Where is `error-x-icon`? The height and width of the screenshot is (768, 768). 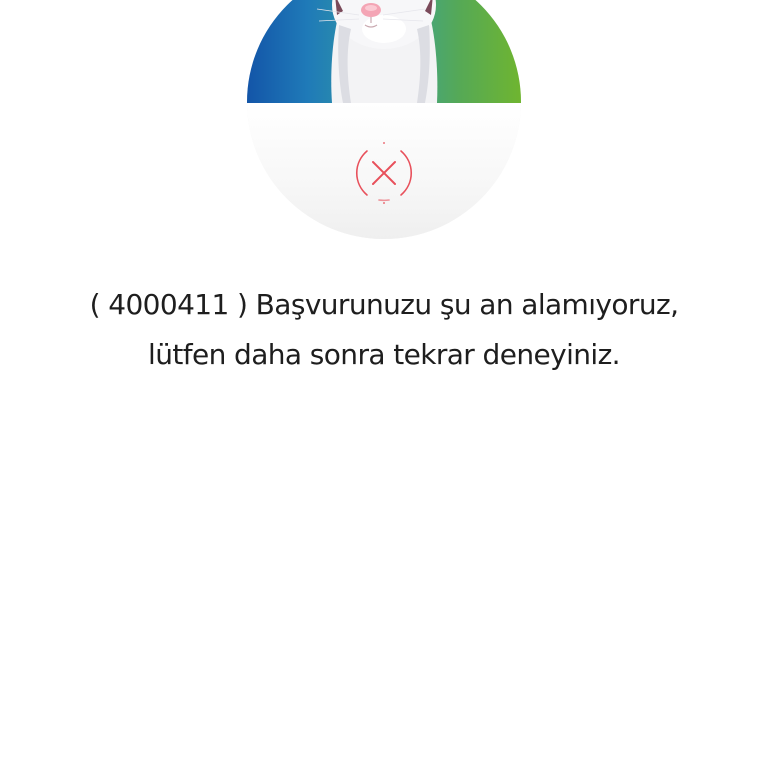
error-x-icon is located at coordinates (384, 173).